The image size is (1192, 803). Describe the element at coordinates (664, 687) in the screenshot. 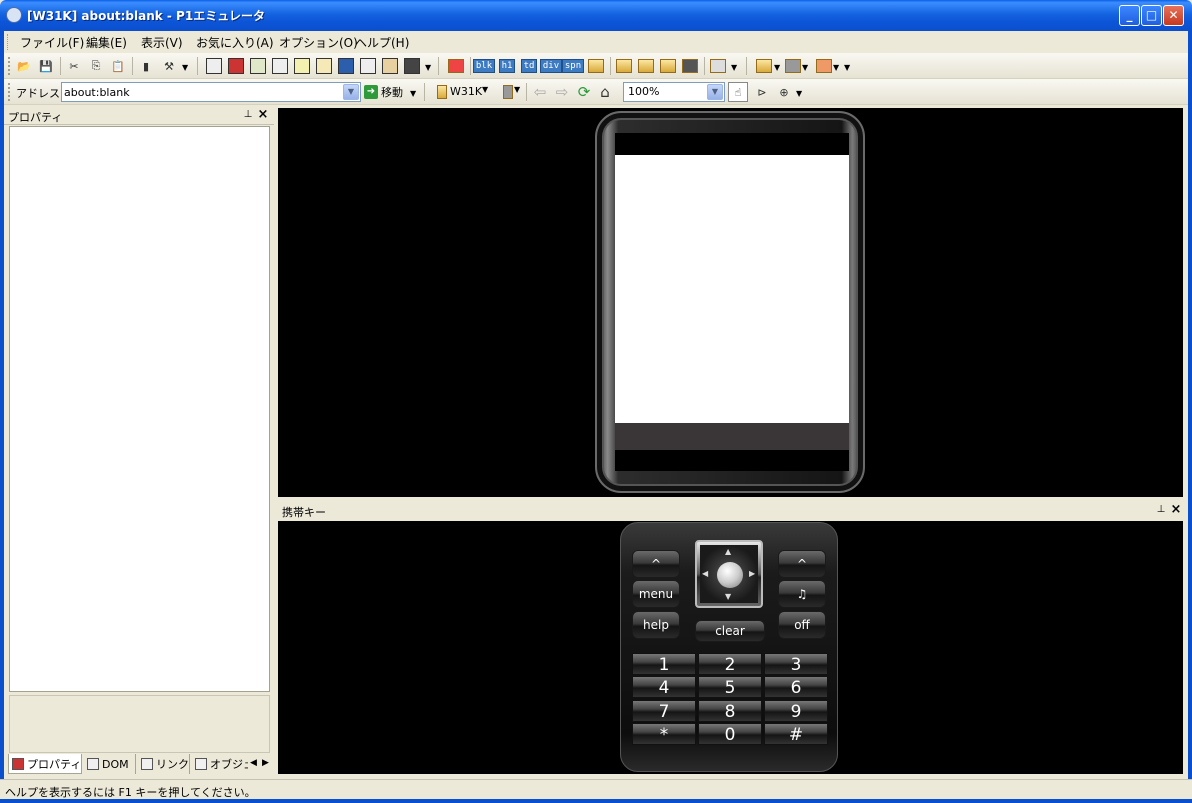

I see `key-4: 4` at that location.